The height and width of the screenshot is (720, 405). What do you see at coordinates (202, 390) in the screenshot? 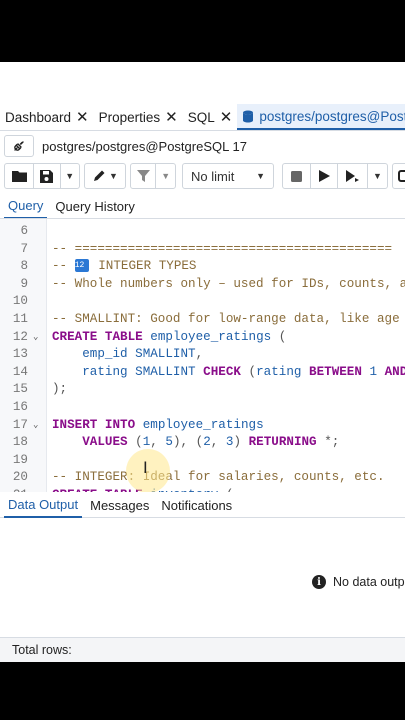
I see `code-line: 15);` at bounding box center [202, 390].